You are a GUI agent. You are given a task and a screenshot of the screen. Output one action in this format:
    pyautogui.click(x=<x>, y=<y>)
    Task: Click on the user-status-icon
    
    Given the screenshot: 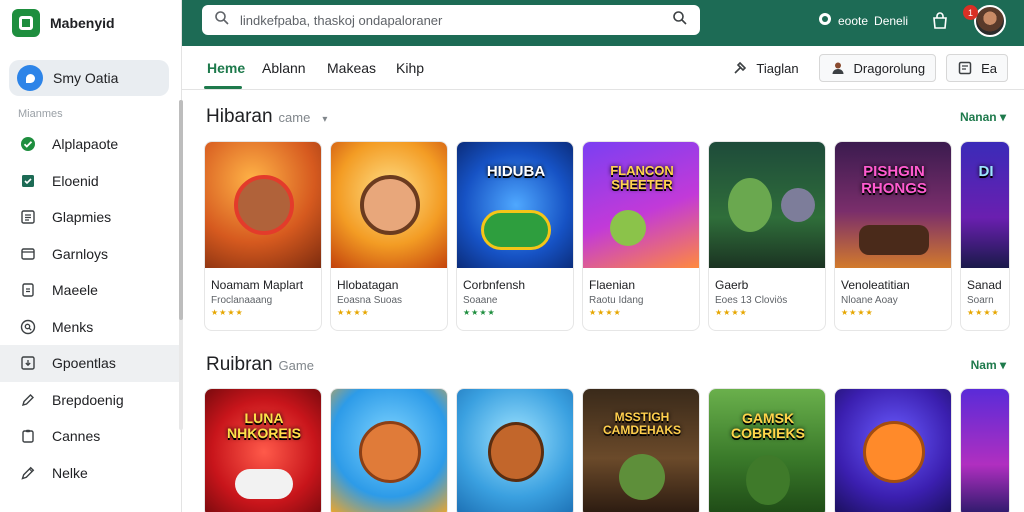 What is the action you would take?
    pyautogui.click(x=825, y=20)
    